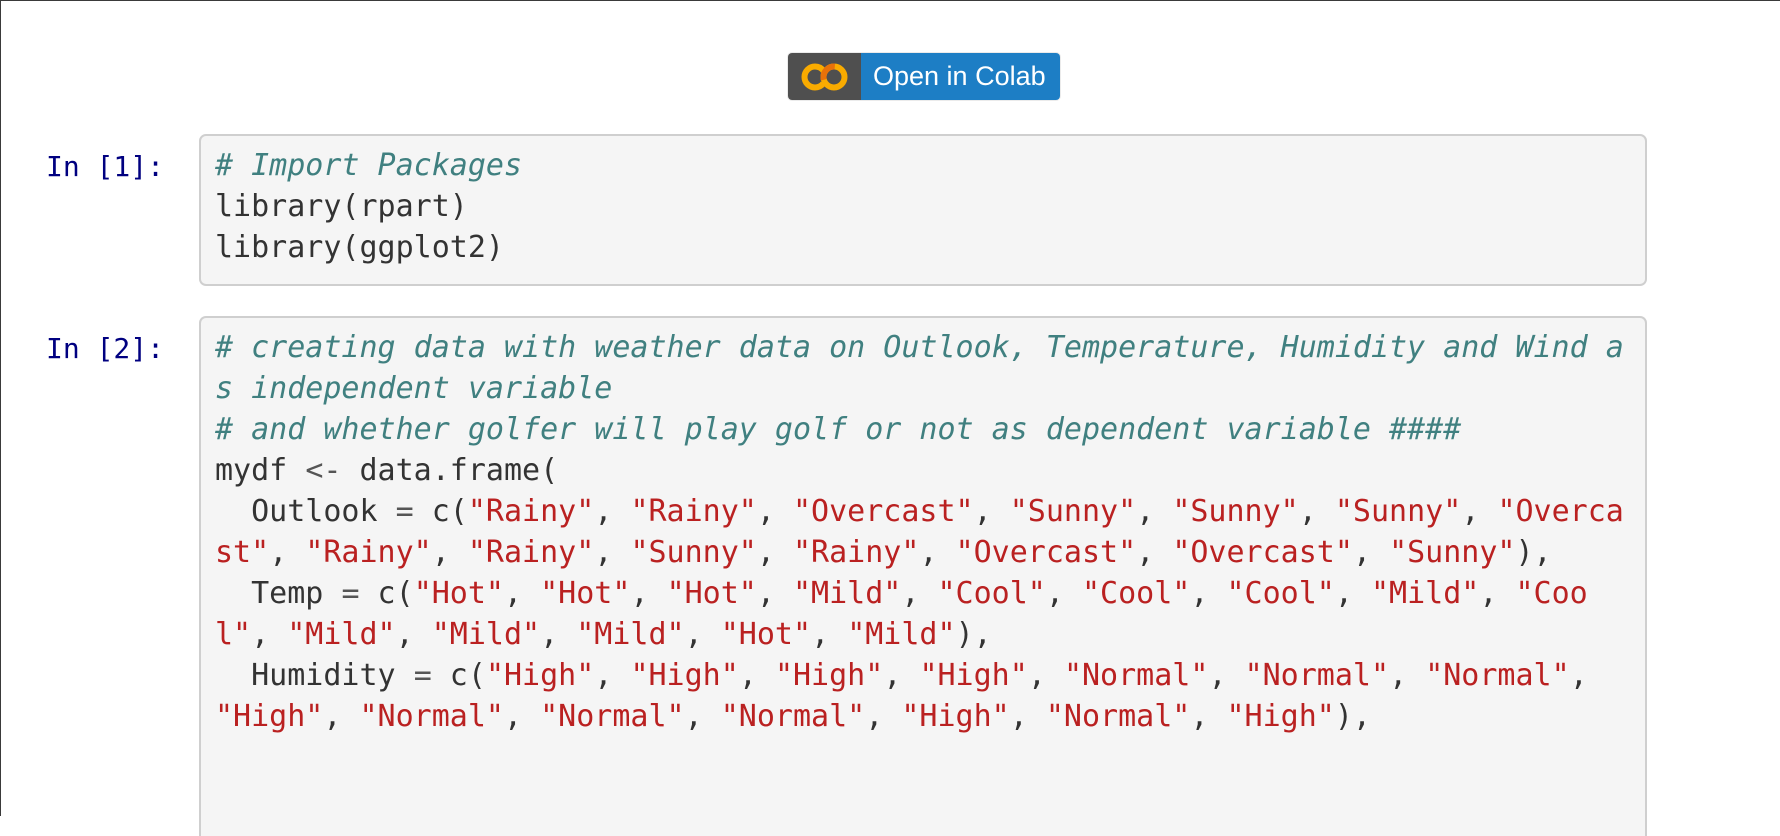  I want to click on window-left-border, so click(0, 408).